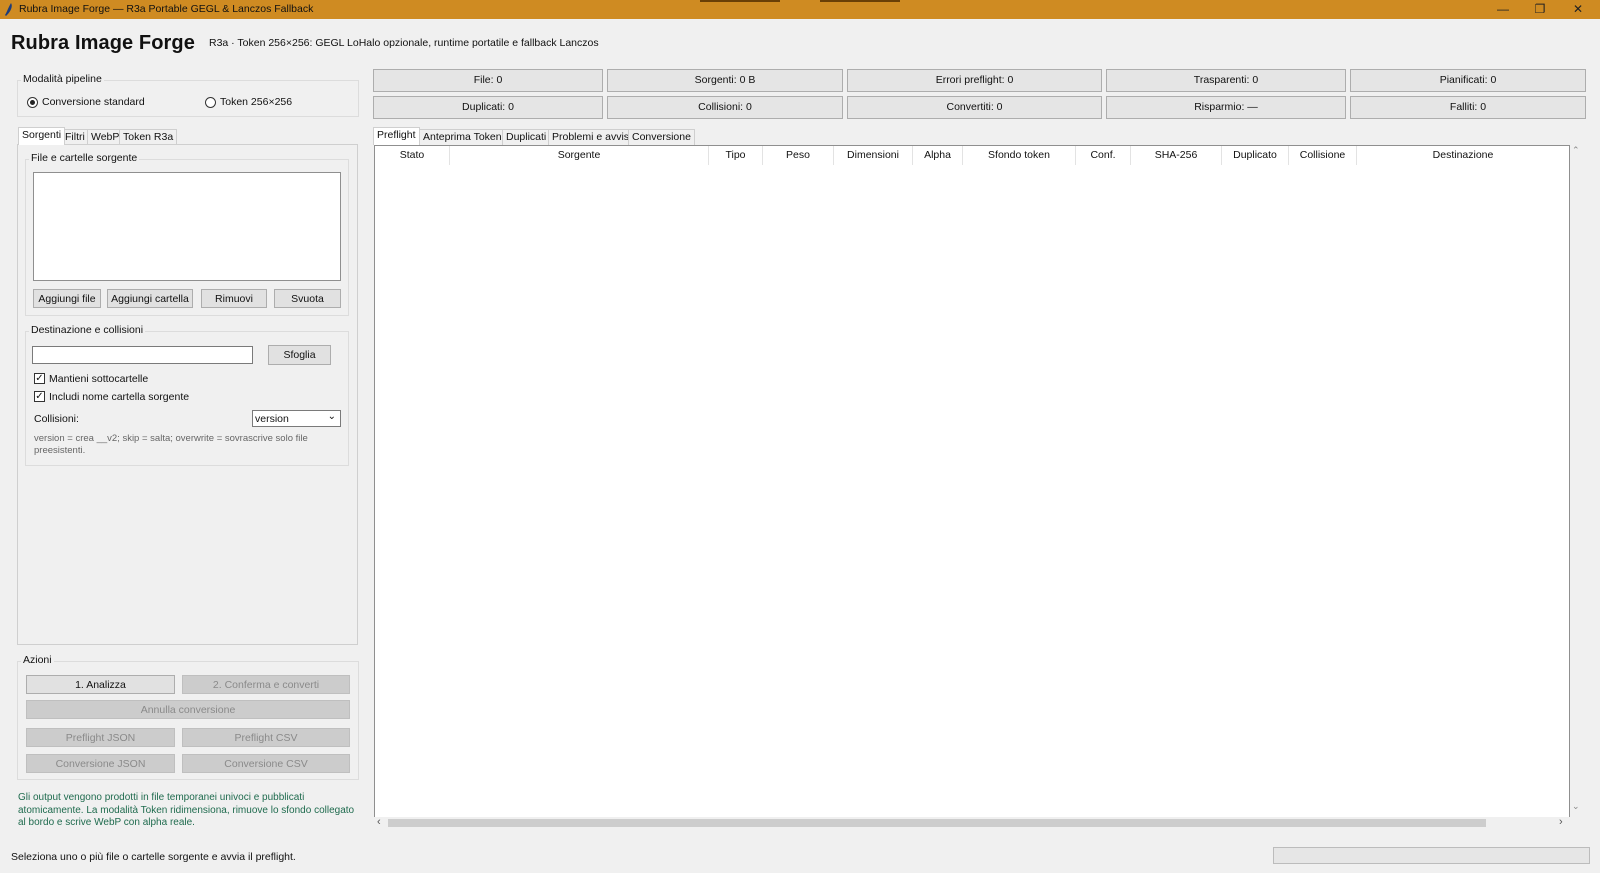 This screenshot has height=873, width=1600. What do you see at coordinates (1503, 9) in the screenshot?
I see `minimize-icon: —` at bounding box center [1503, 9].